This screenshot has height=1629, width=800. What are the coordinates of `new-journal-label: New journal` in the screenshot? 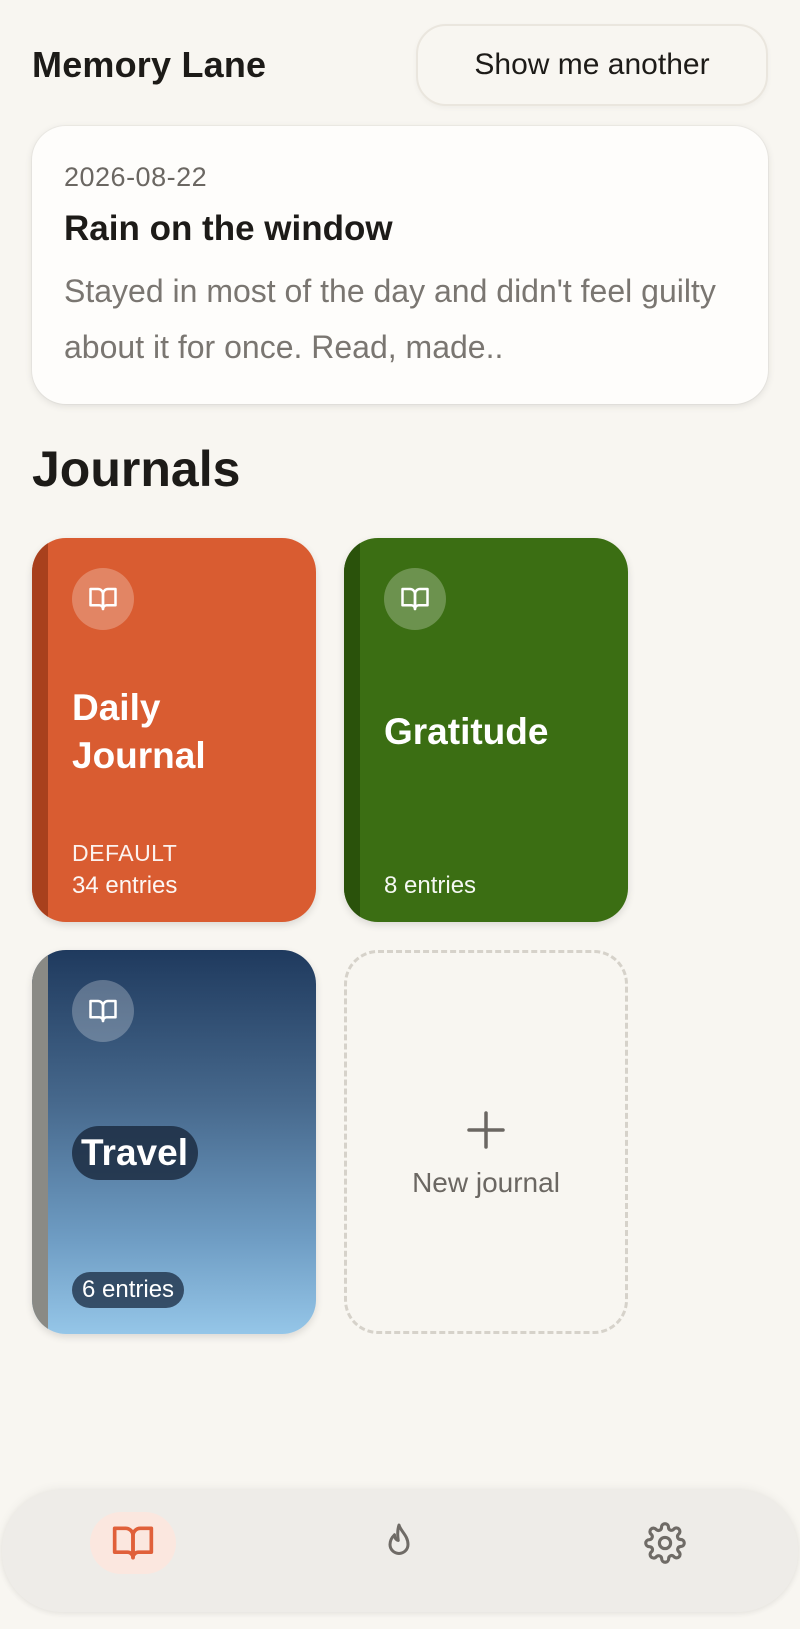 It's located at (486, 1182).